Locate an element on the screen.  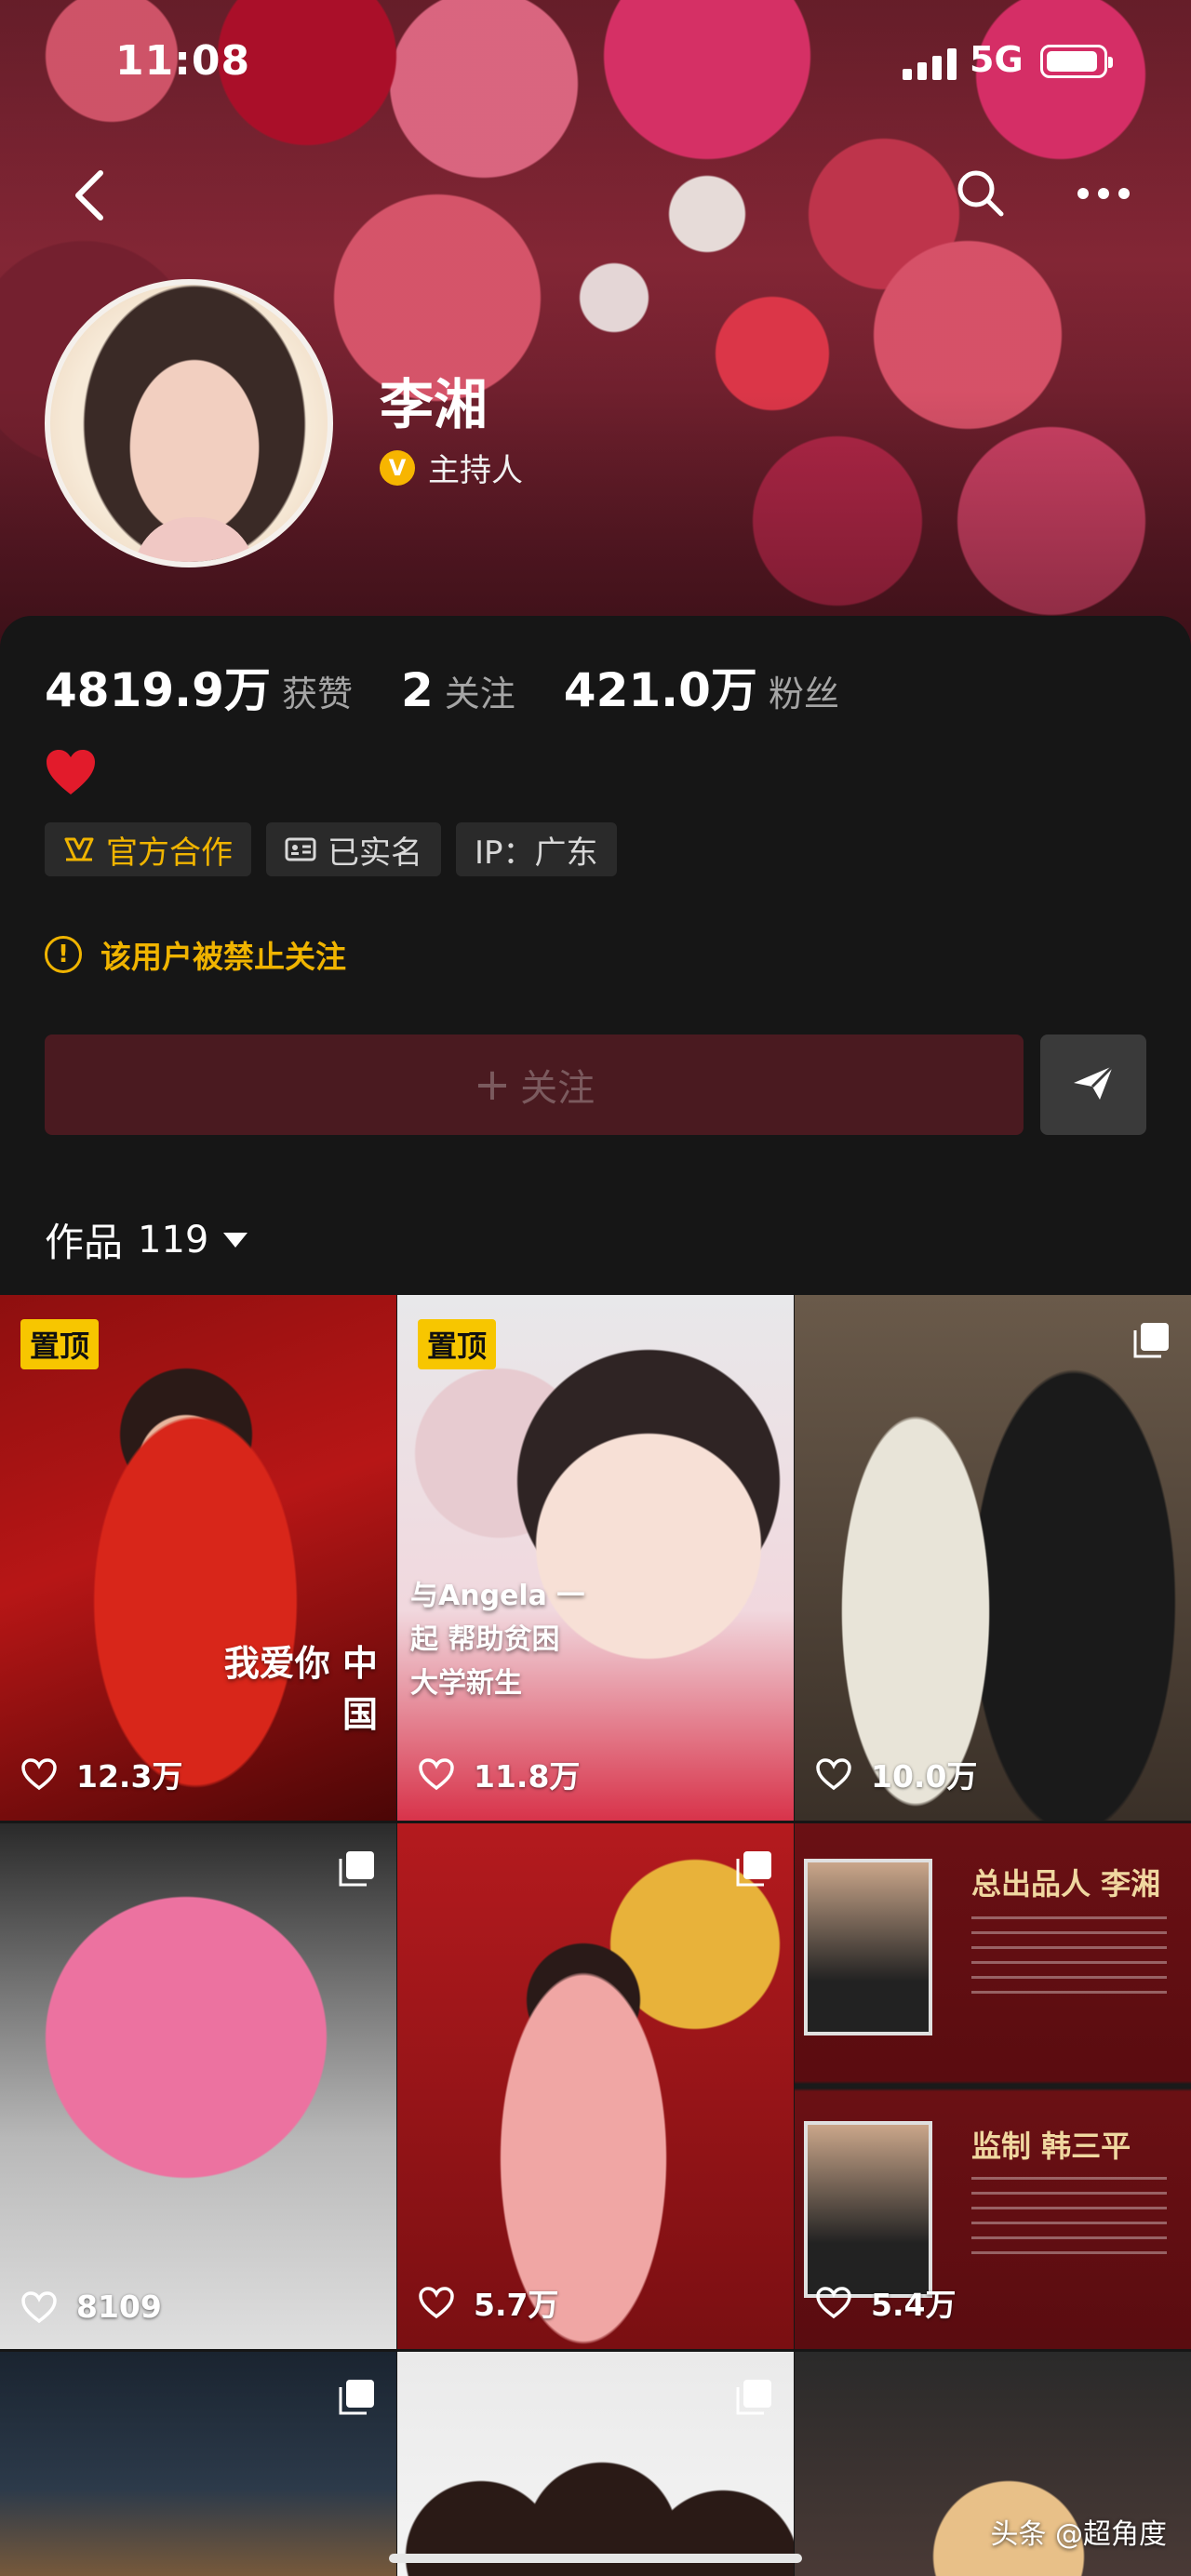
video-tile: 总出品人 李湘 监制 韩三平 5.4万 is located at coordinates (993, 2086).